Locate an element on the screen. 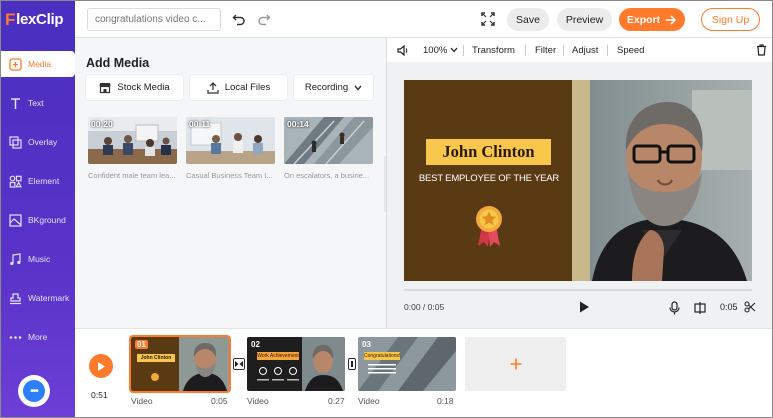 Image resolution: width=773 pixels, height=418 pixels. save-button: Save is located at coordinates (528, 19).